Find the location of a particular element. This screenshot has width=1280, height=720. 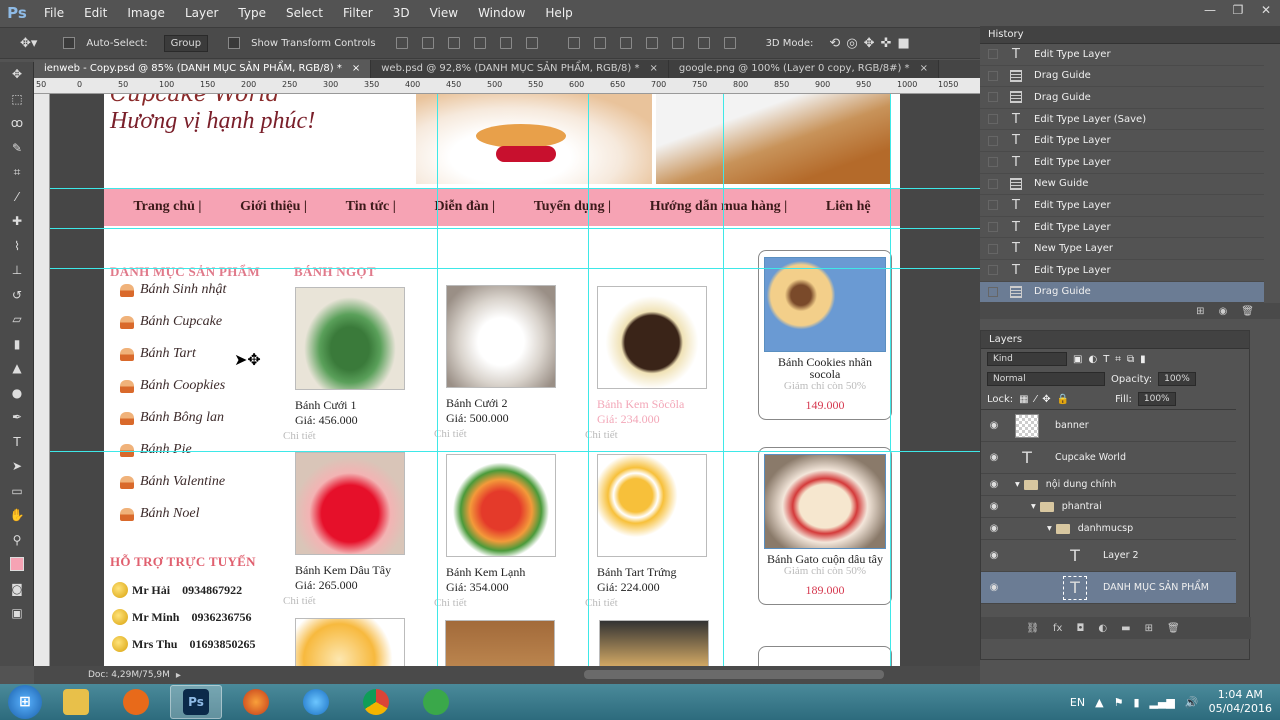

eraser-tool-icon: ▱ is located at coordinates (17, 319).